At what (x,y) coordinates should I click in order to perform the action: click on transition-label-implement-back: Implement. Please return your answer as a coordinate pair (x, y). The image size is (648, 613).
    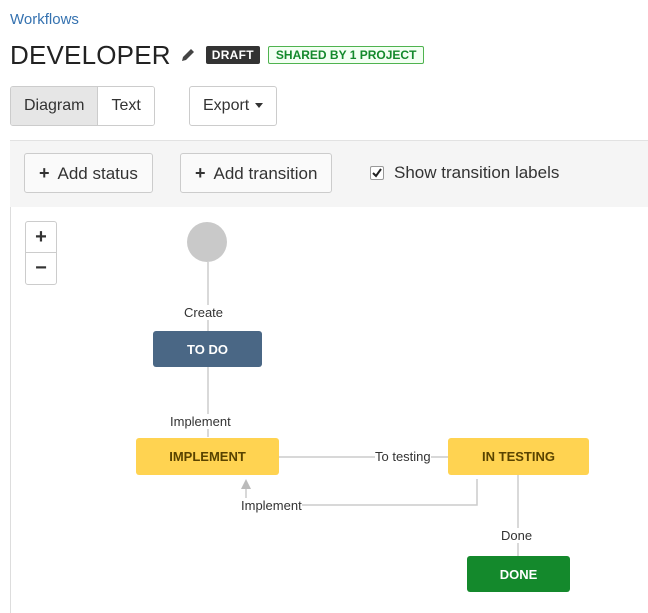
    Looking at the image, I should click on (271, 505).